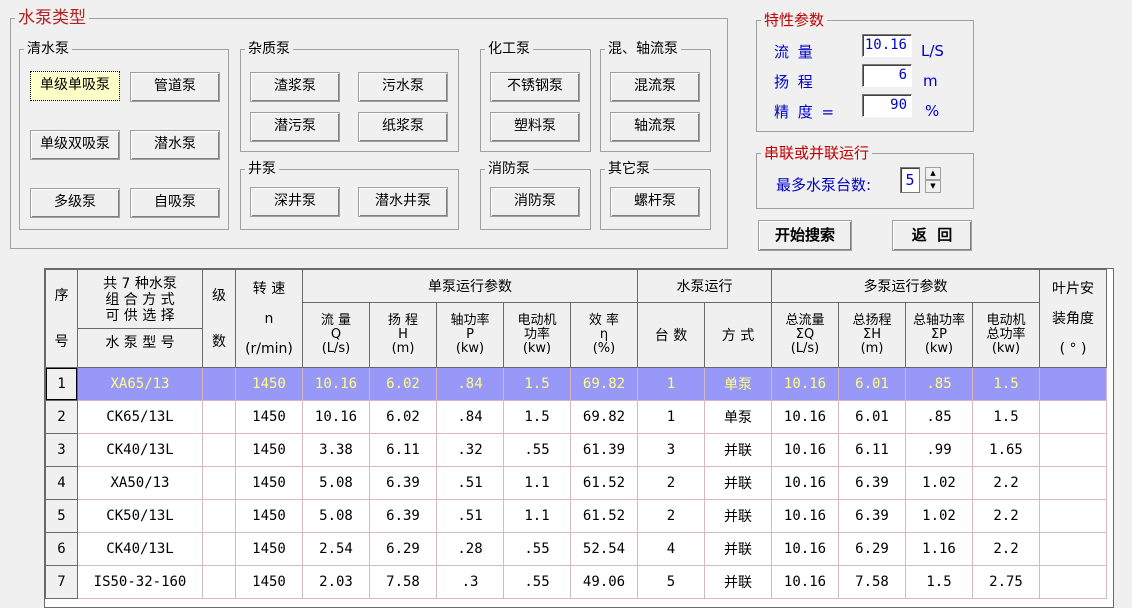  Describe the element at coordinates (604, 549) in the screenshot. I see `cell-efficiency: 52.54` at that location.